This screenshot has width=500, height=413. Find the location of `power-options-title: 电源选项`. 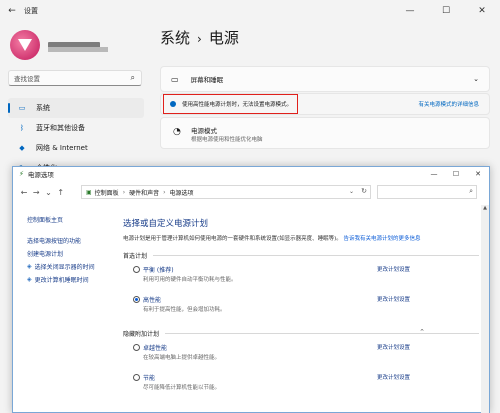

power-options-title: 电源选项 is located at coordinates (40, 175).